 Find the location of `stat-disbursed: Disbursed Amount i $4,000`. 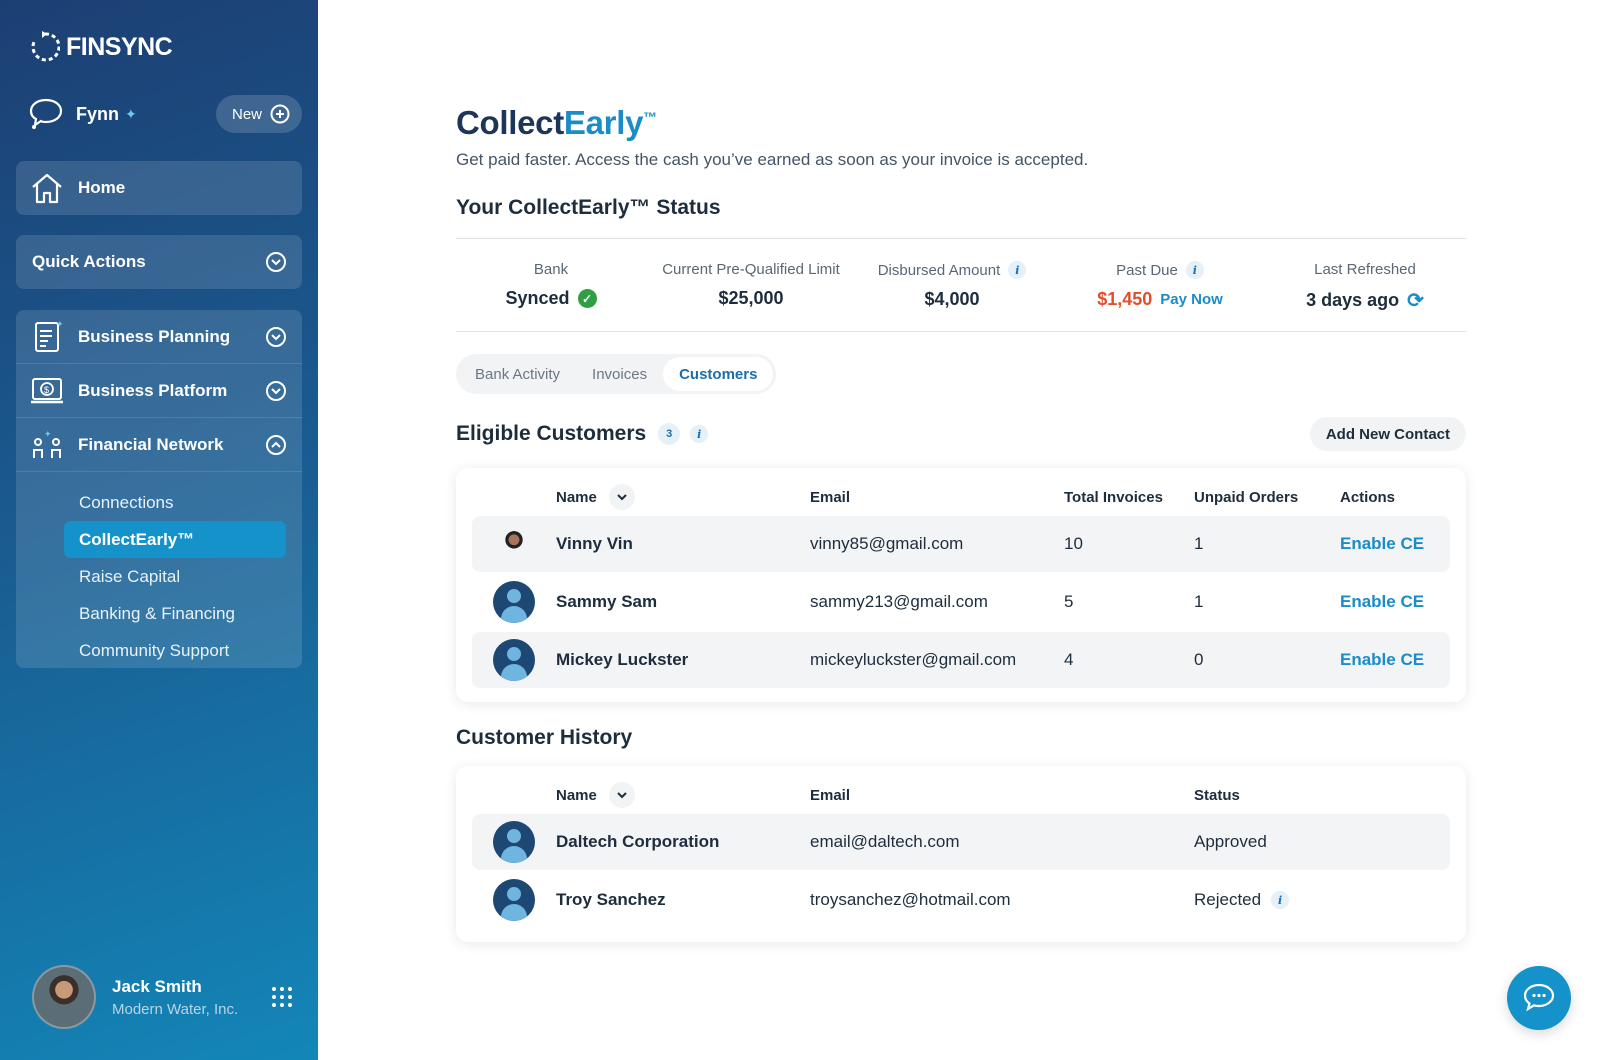

stat-disbursed: Disbursed Amount i $4,000 is located at coordinates (952, 285).